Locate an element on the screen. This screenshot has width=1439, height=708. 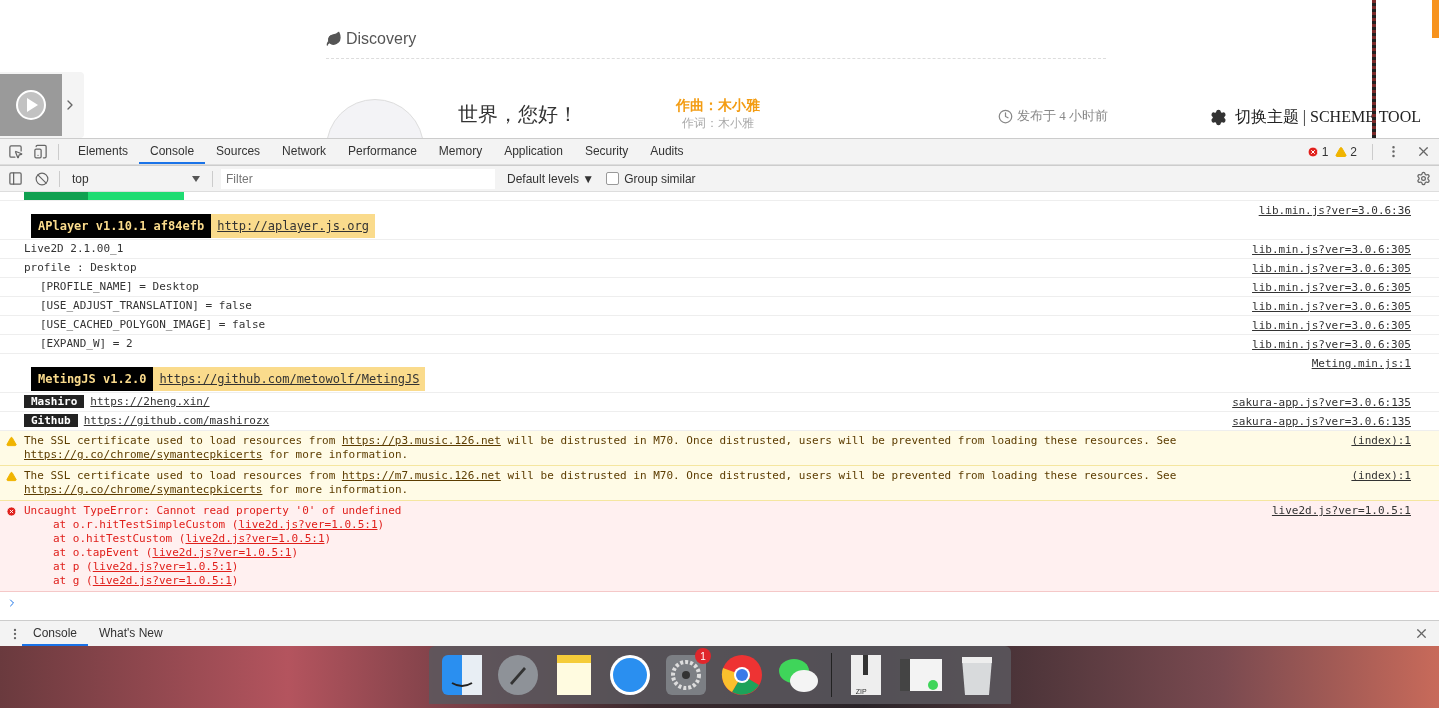
devtools-tab: Security is located at coordinates (606, 151).